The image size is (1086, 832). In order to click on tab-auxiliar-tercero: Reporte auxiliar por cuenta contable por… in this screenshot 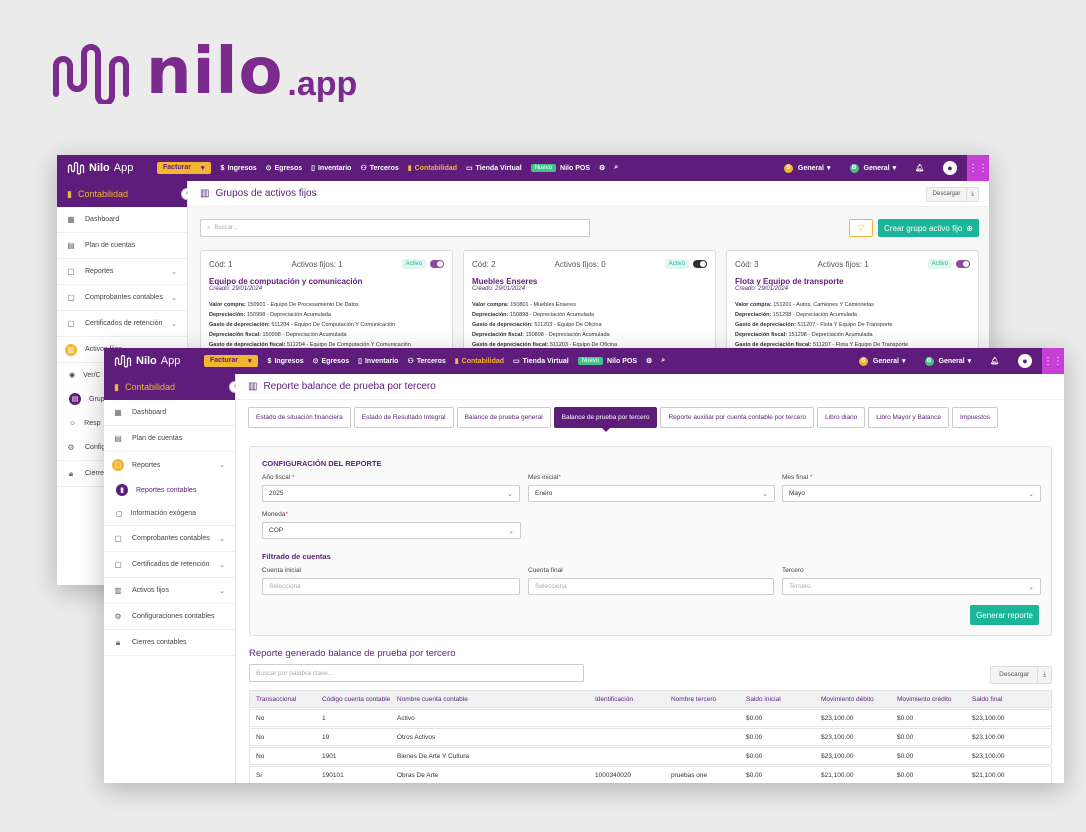, I will do `click(737, 417)`.